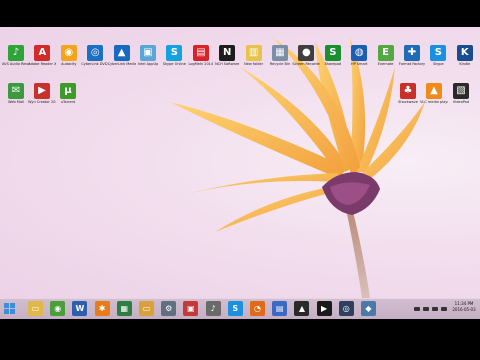 The image size is (480, 360). Describe the element at coordinates (253, 53) in the screenshot. I see `app-icon: ▥` at that location.